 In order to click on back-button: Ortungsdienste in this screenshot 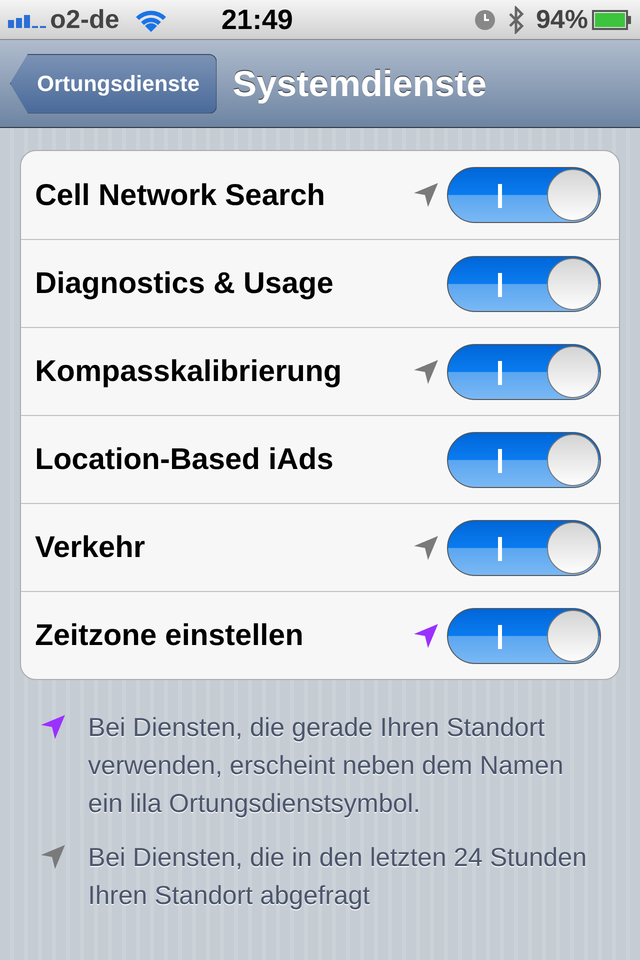, I will do `click(113, 84)`.